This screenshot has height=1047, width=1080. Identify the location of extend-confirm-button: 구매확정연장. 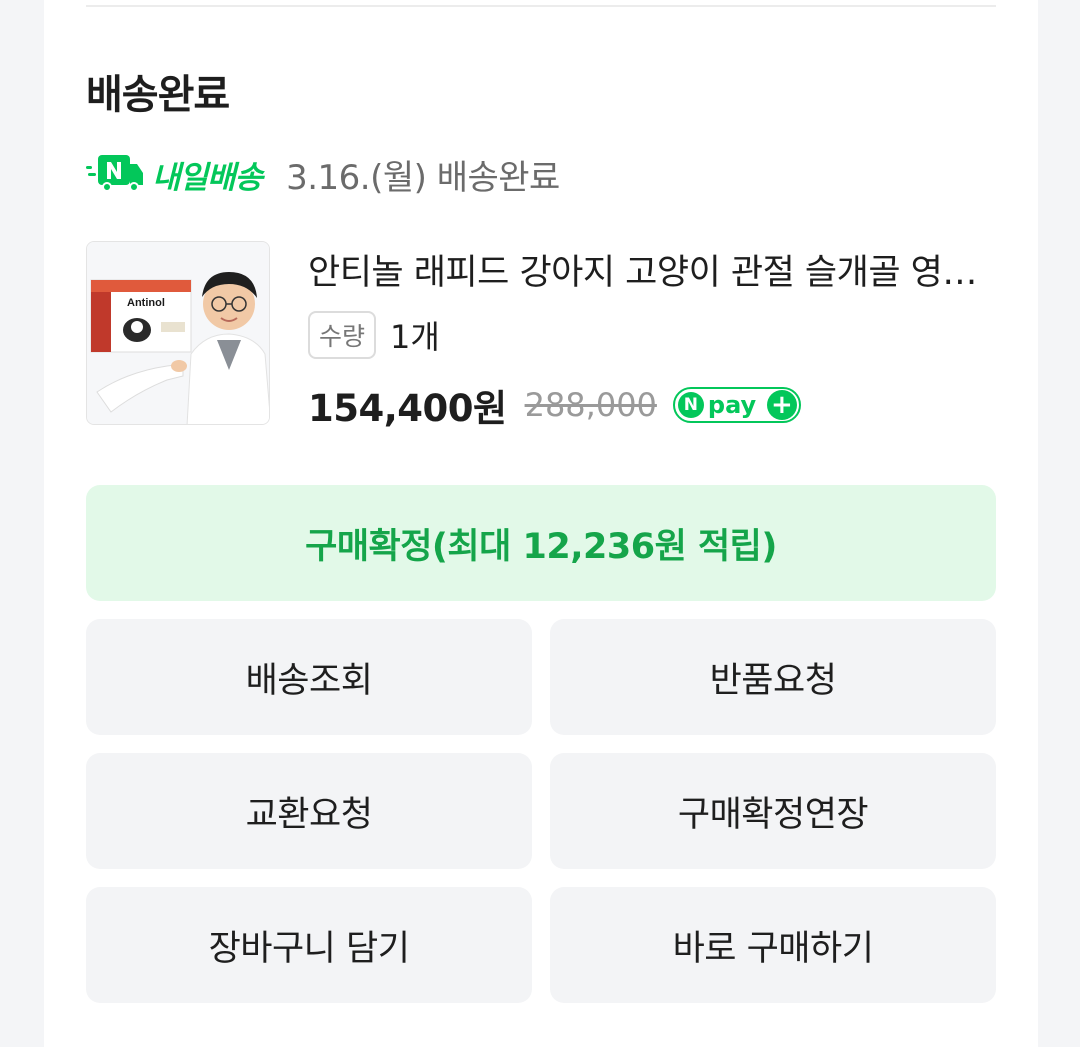
(773, 811).